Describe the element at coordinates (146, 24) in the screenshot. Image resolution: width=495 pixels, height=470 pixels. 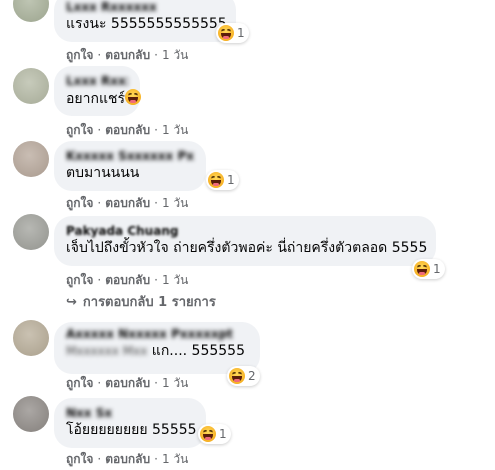
I see `comment-text: แรงนะ 5555555555555` at that location.